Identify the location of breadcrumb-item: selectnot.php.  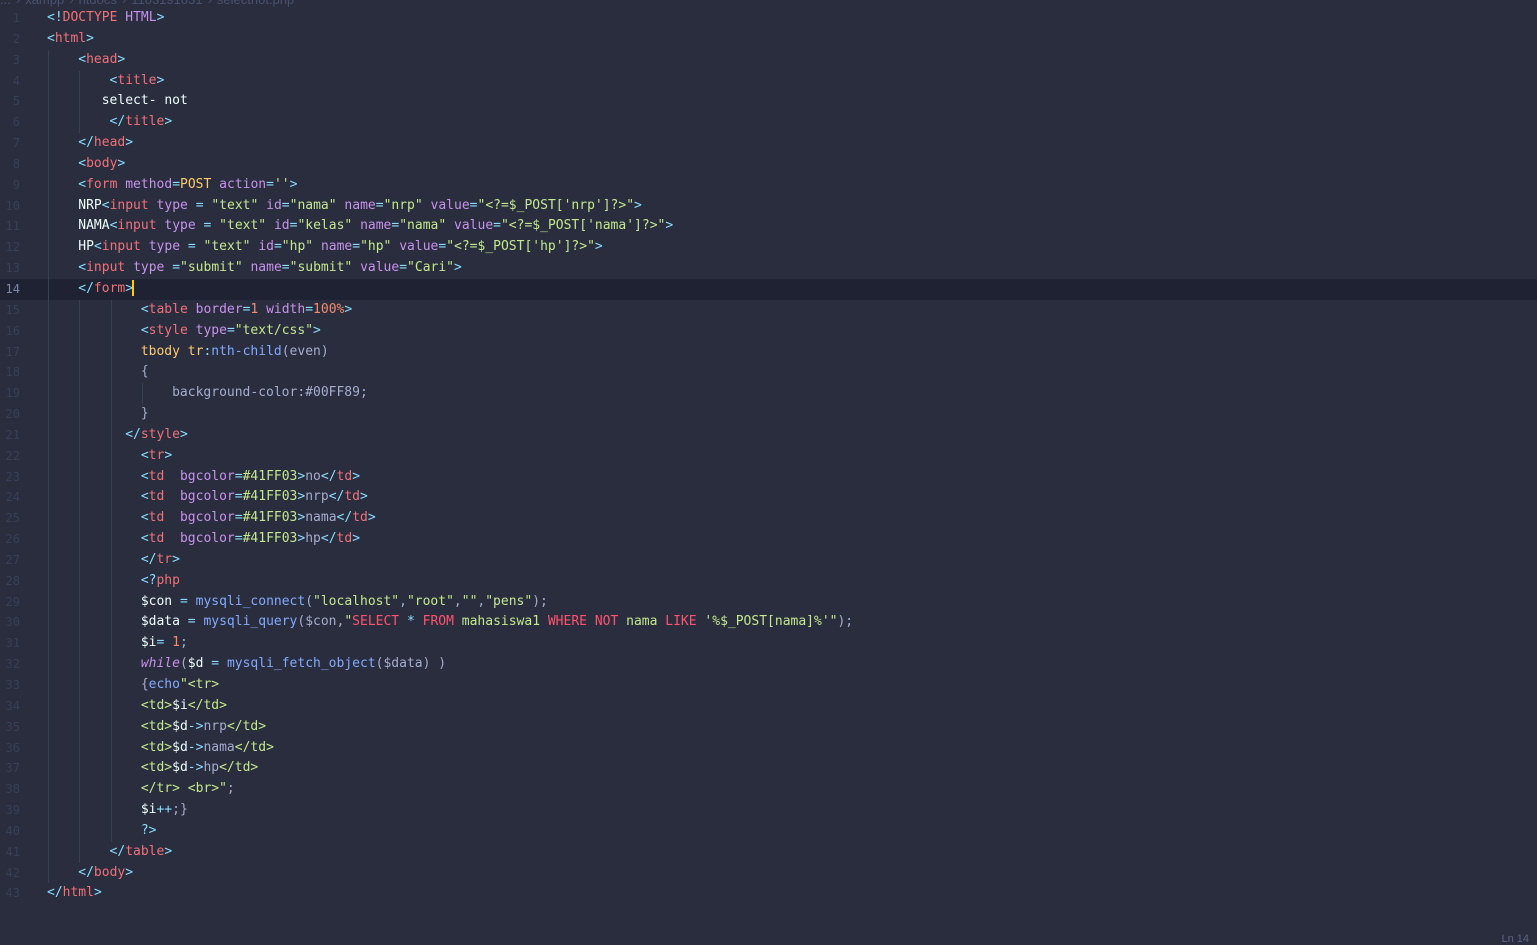
(255, 3).